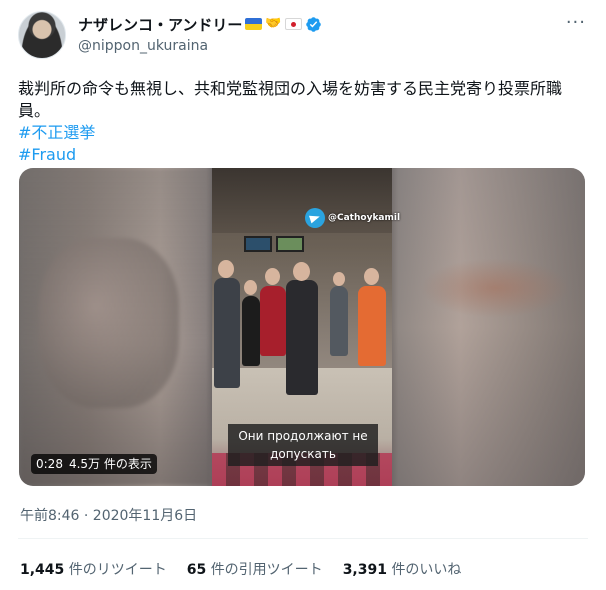 The image size is (606, 590). Describe the element at coordinates (303, 133) in the screenshot. I see `hashtag-fusei-senkyo: #不正選挙` at that location.